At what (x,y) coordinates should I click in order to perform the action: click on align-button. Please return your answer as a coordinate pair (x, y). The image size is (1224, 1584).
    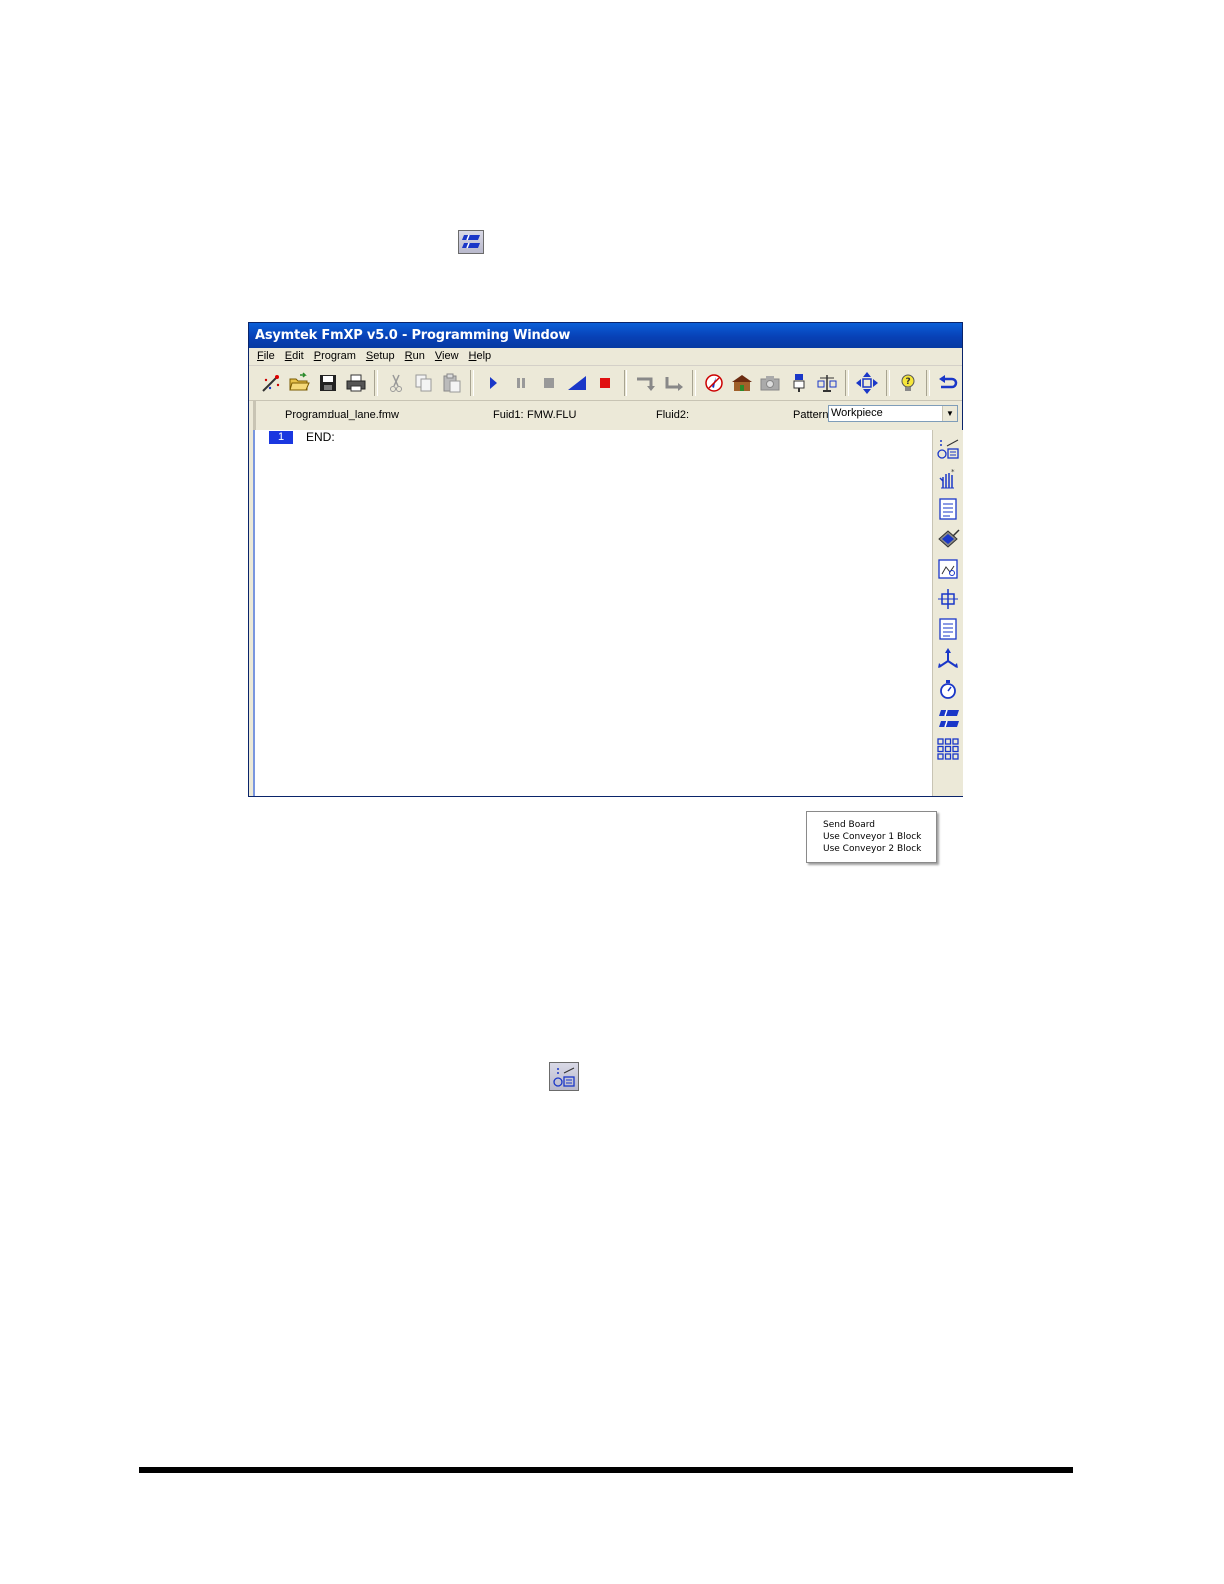
    Looking at the image, I should click on (948, 599).